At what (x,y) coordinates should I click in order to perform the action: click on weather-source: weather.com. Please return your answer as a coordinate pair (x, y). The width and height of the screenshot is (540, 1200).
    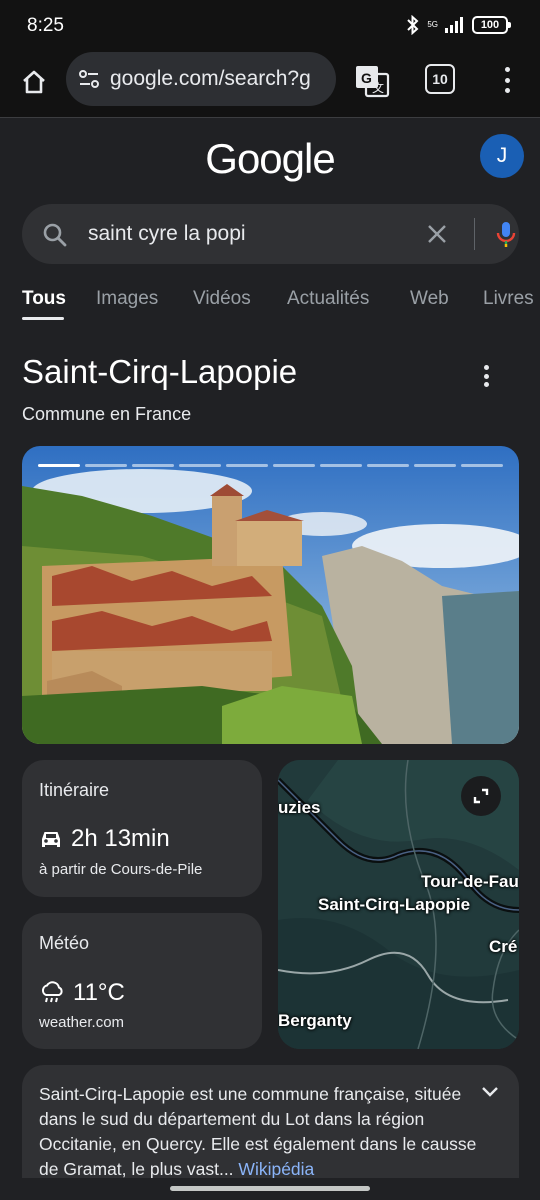
    Looking at the image, I should click on (82, 1022).